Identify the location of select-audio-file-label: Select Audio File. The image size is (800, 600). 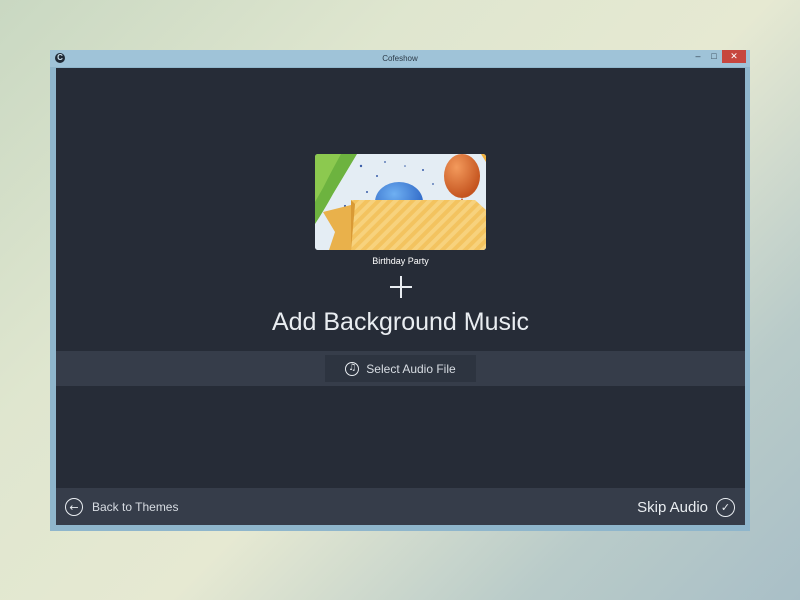
(411, 368).